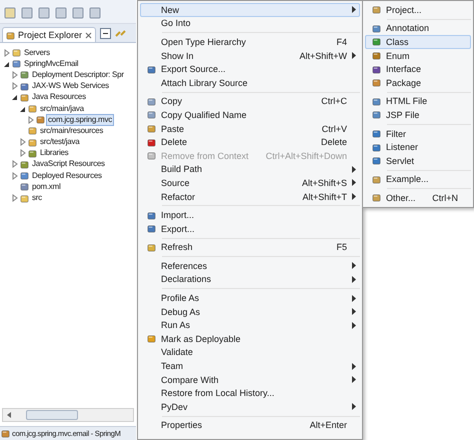 This screenshot has height=440, width=474. What do you see at coordinates (250, 353) in the screenshot?
I see `menu-item: Validate` at bounding box center [250, 353].